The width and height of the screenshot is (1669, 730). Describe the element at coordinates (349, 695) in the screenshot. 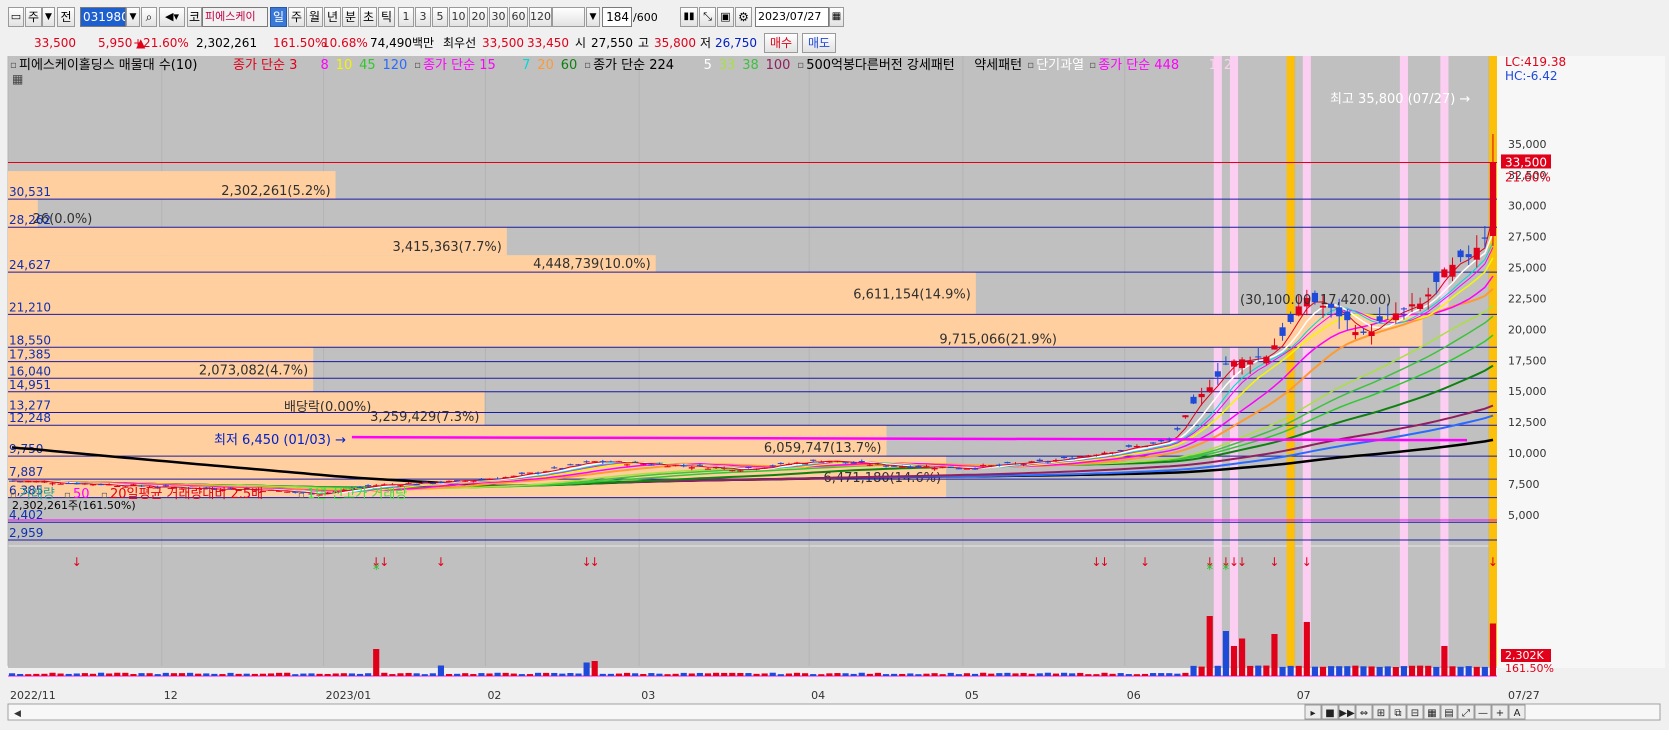

I see `x-tick-label: 2023/01` at that location.